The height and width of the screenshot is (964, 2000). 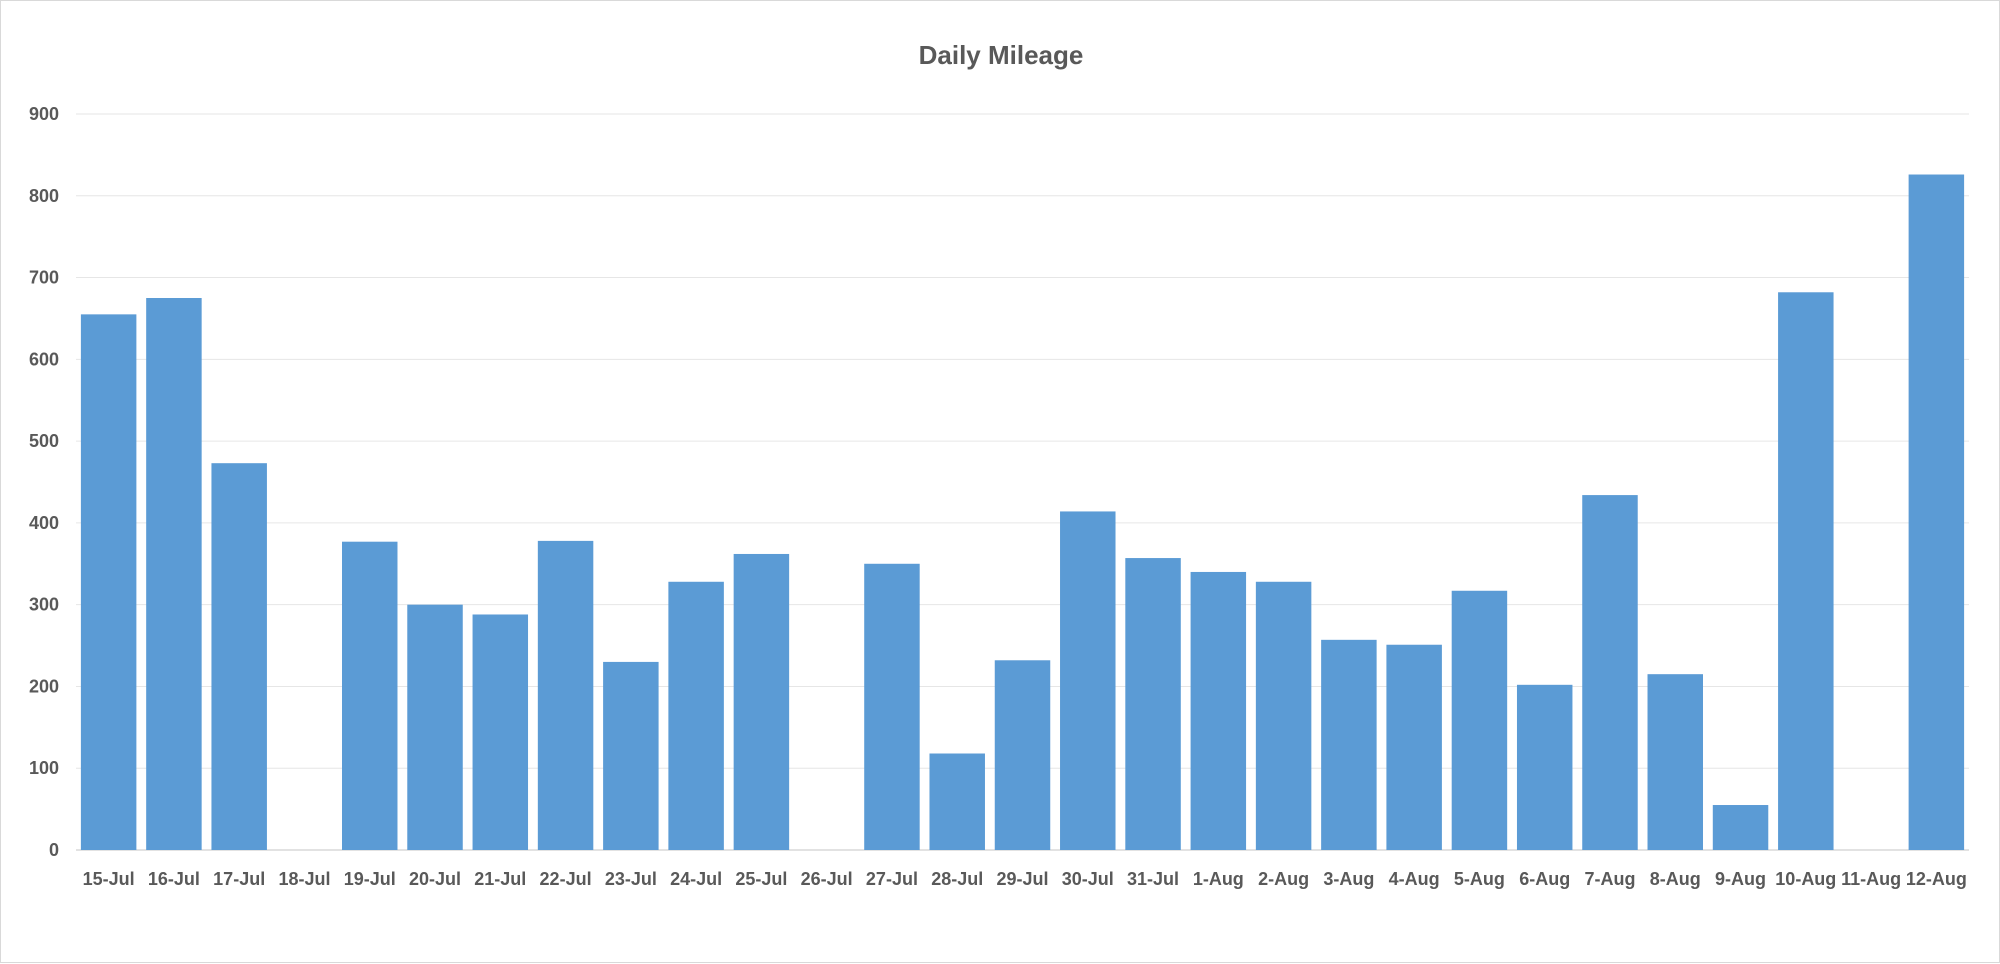 I want to click on x-tick-label: 3-Aug, so click(x=1348, y=879).